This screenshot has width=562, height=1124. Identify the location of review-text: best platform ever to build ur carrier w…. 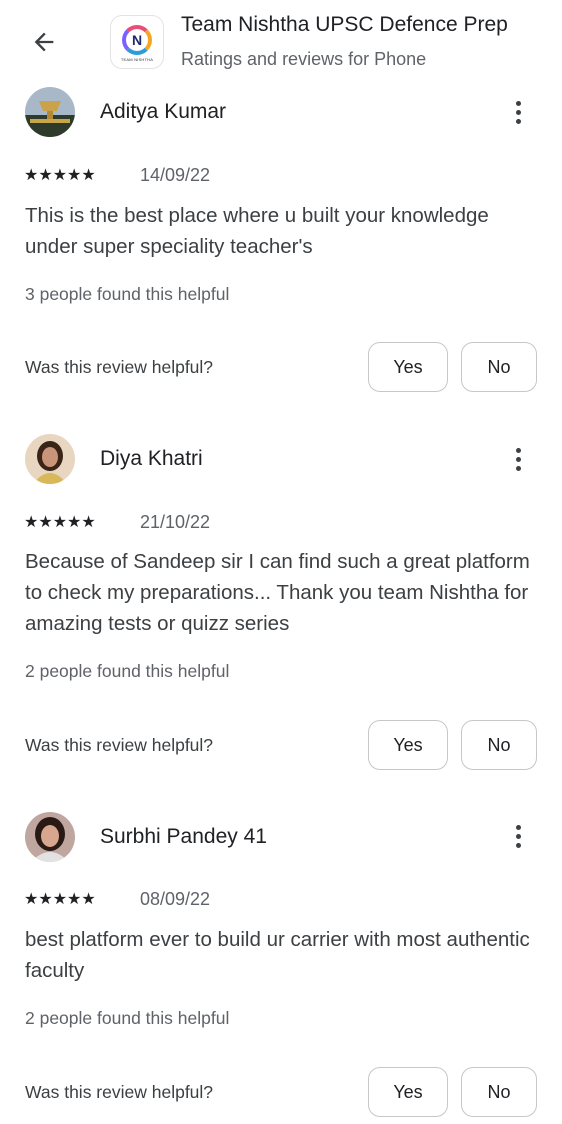
(277, 955).